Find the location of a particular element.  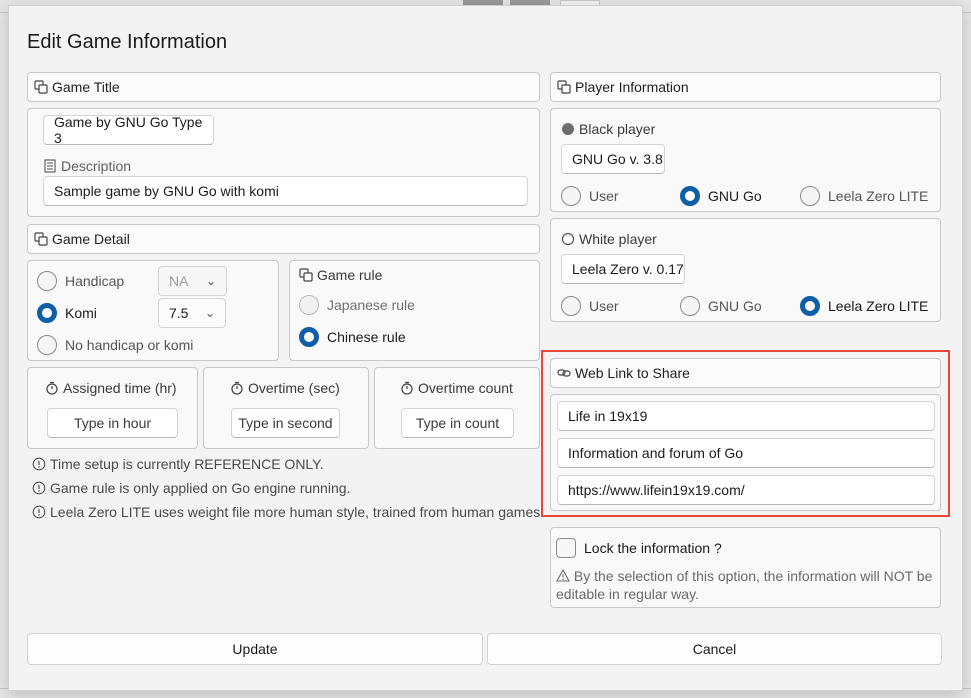

overtime-input: Type in second is located at coordinates (285, 423).